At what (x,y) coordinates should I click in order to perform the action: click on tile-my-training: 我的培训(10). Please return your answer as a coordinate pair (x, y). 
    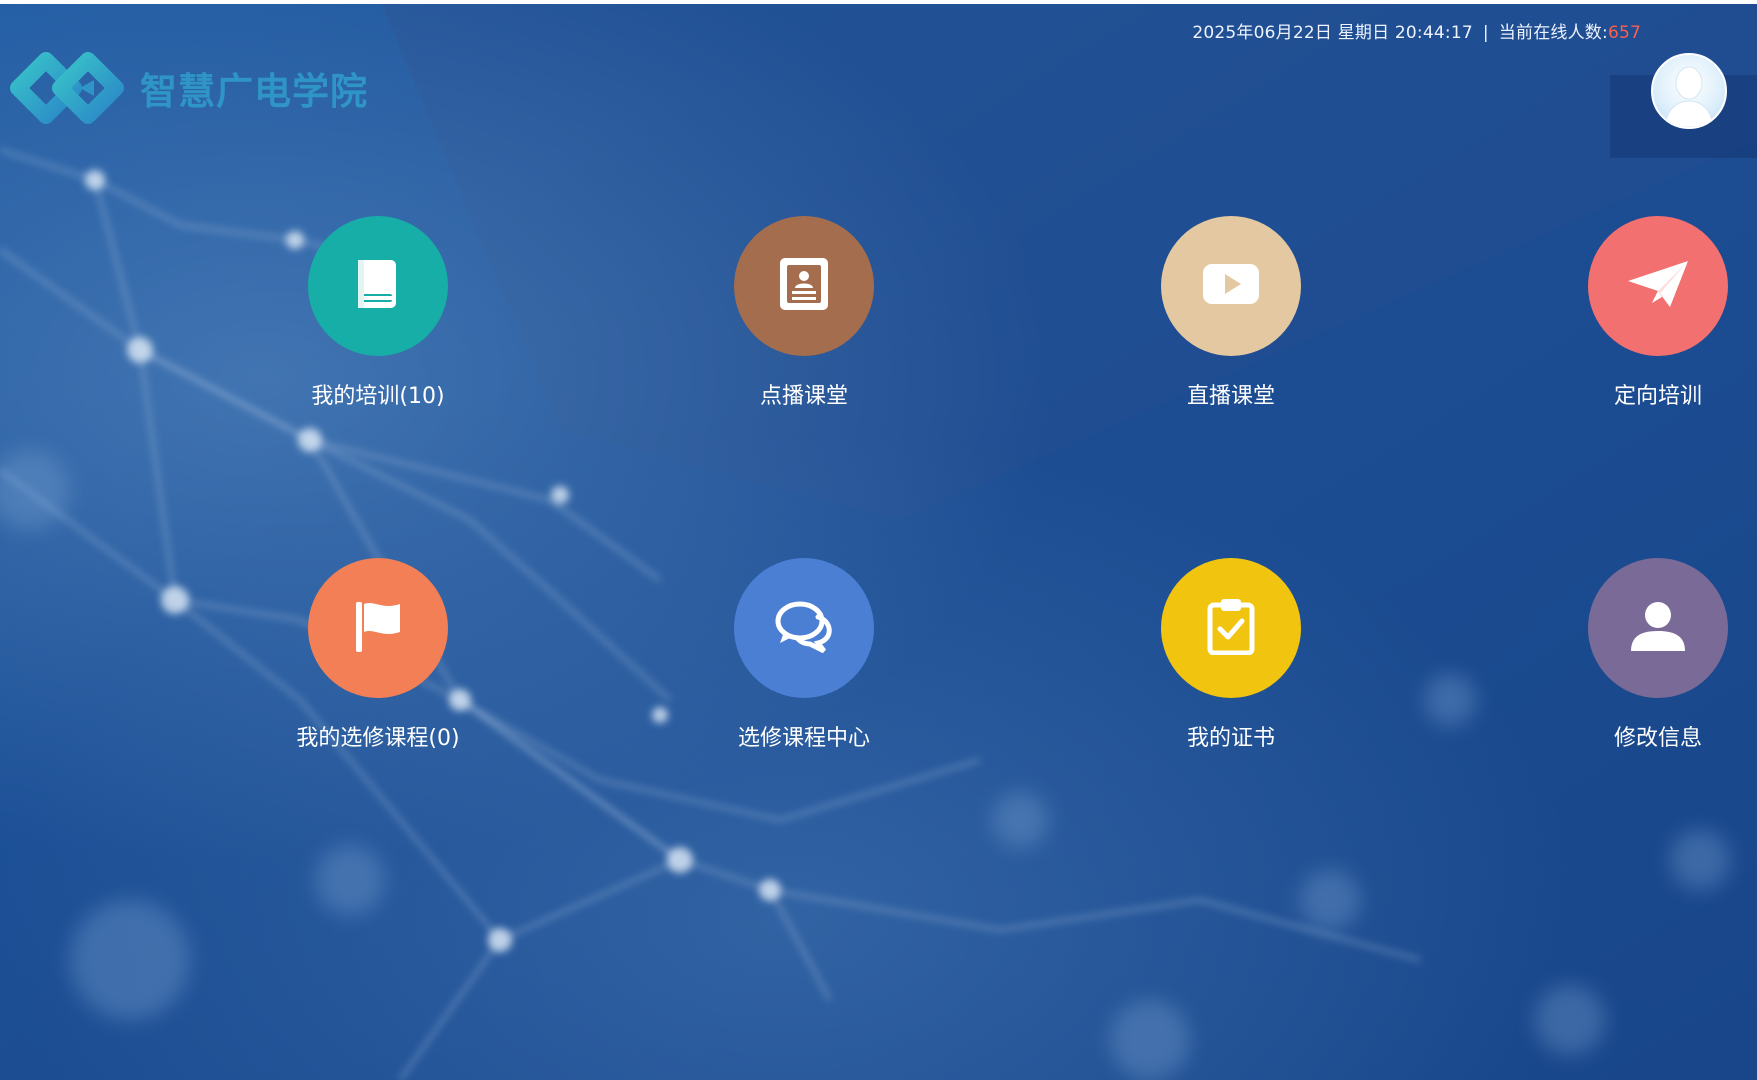
    Looking at the image, I should click on (378, 313).